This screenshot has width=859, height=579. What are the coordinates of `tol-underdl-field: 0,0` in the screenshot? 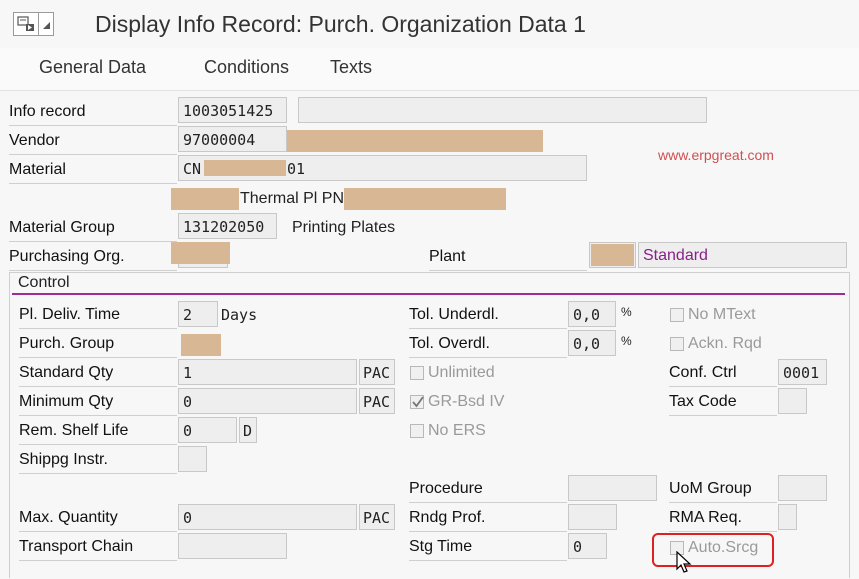 It's located at (592, 314).